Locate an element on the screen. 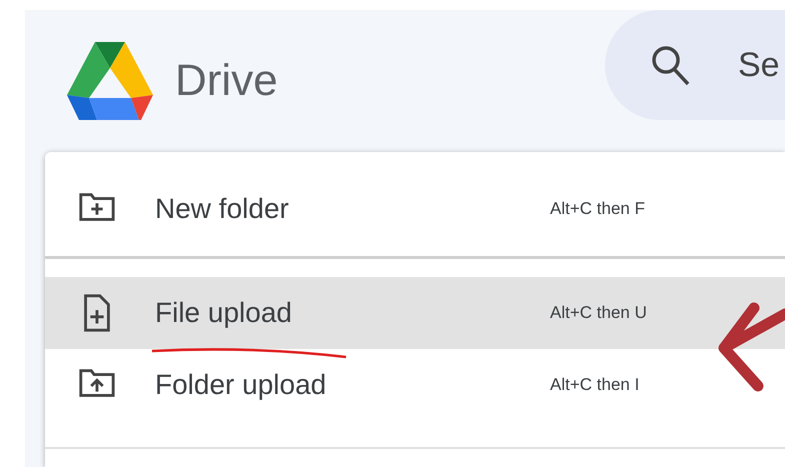 The height and width of the screenshot is (467, 785). drive-logo-icon is located at coordinates (110, 81).